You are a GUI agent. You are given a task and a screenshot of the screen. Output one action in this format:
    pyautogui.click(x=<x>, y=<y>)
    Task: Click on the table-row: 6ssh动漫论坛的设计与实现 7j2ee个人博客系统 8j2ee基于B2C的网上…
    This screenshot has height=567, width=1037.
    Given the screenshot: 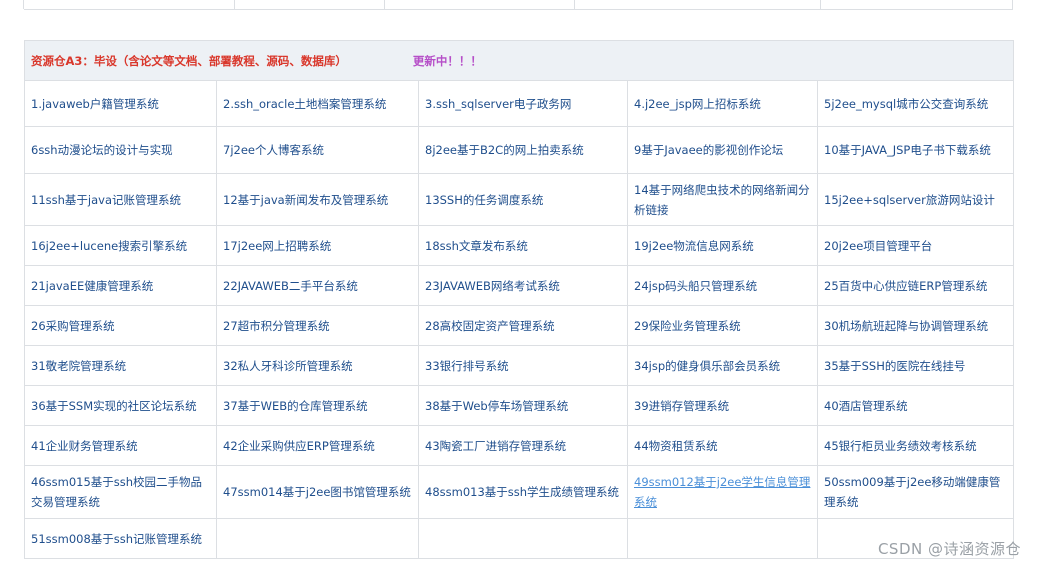 What is the action you would take?
    pyautogui.click(x=519, y=150)
    